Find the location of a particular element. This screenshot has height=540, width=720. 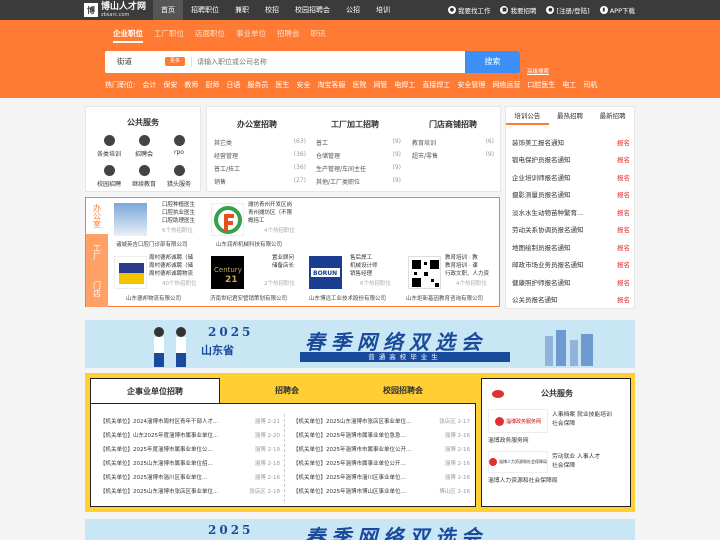

vtab-factory: 工厂 is located at coordinates (97, 252).